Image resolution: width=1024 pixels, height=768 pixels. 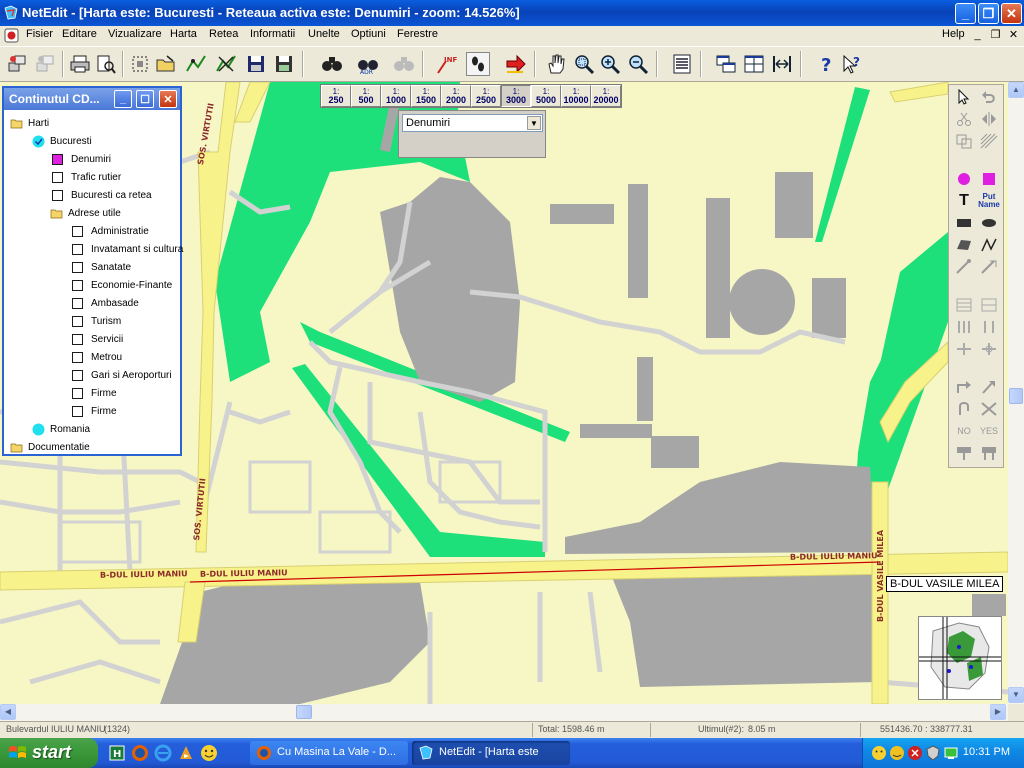 I want to click on tree-item-servicii: Servicii, so click(x=97, y=339).